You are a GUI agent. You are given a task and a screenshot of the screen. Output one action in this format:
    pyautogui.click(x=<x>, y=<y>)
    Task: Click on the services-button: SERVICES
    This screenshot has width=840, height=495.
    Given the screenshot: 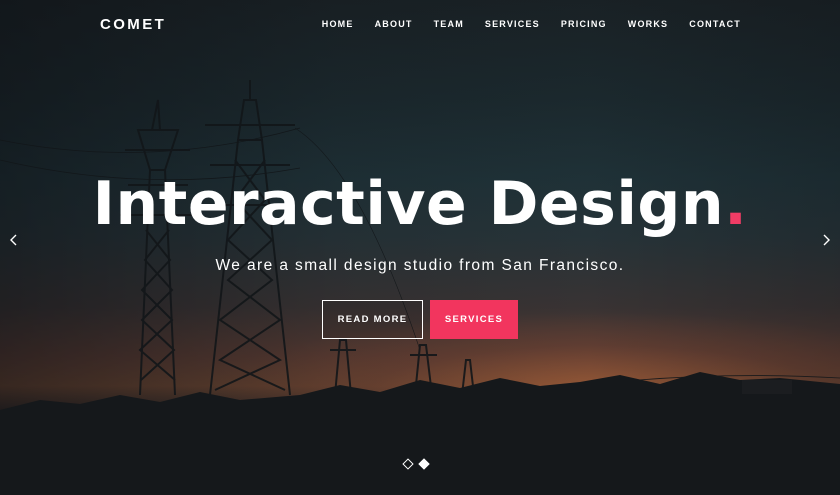 What is the action you would take?
    pyautogui.click(x=474, y=319)
    